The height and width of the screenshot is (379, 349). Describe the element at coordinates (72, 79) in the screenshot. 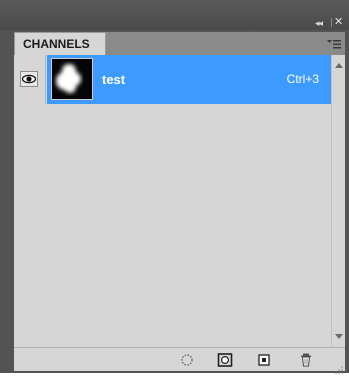

I see `channel-thumbnail` at that location.